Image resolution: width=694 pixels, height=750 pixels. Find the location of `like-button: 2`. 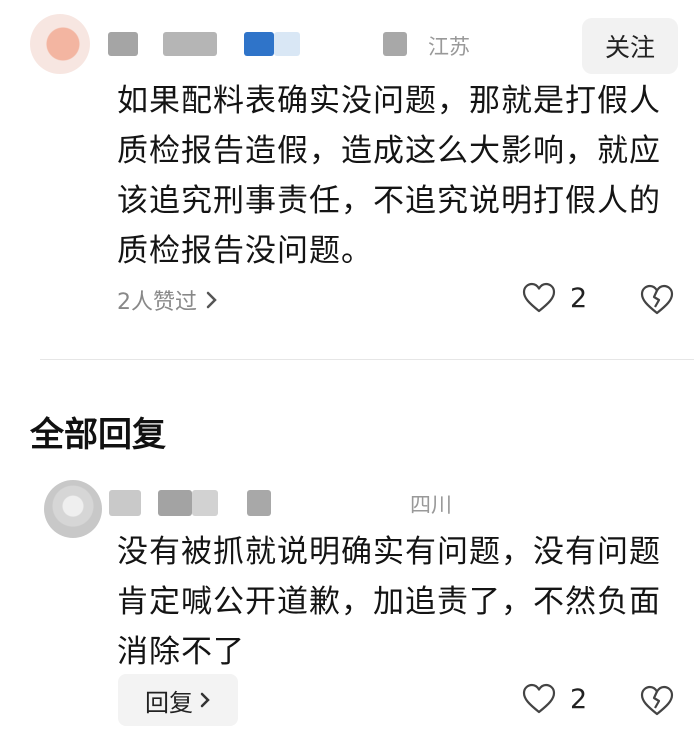

like-button: 2 is located at coordinates (554, 298).